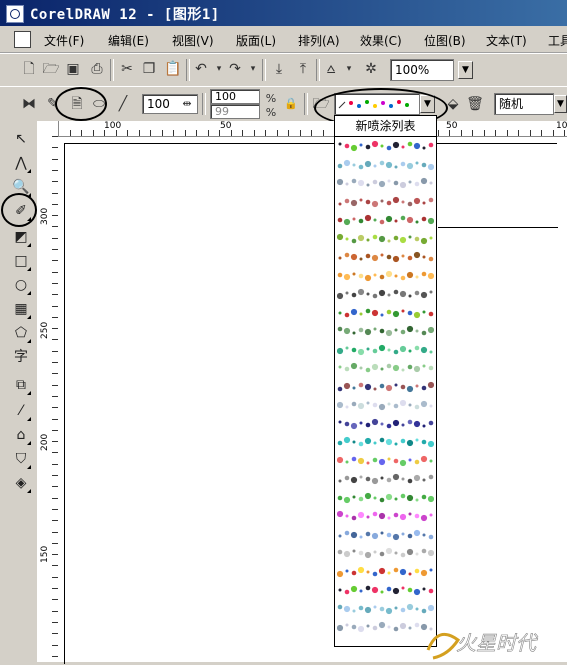 This screenshot has width=567, height=665. What do you see at coordinates (187, 104) in the screenshot?
I see `size-stepper-icon: ⇹` at bounding box center [187, 104].